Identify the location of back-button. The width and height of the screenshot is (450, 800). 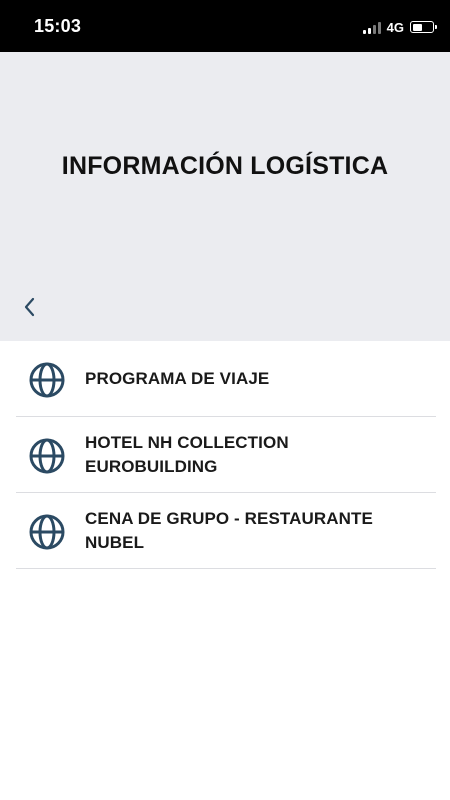
(29, 307).